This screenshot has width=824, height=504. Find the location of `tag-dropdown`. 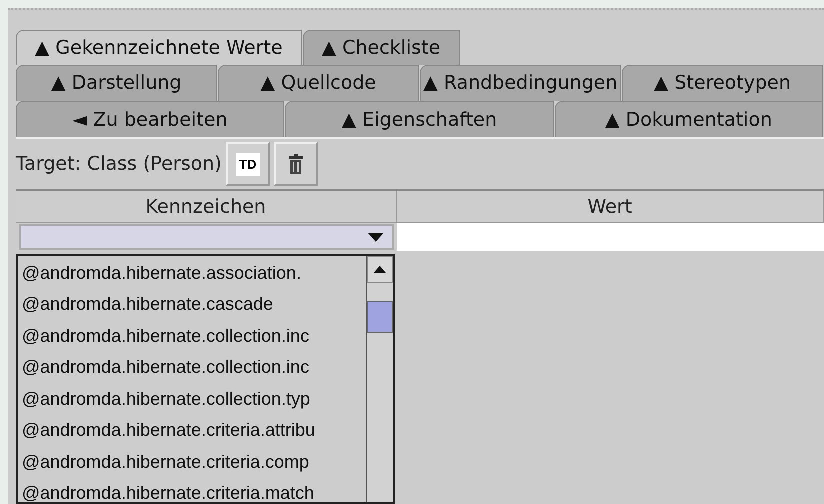

tag-dropdown is located at coordinates (206, 237).